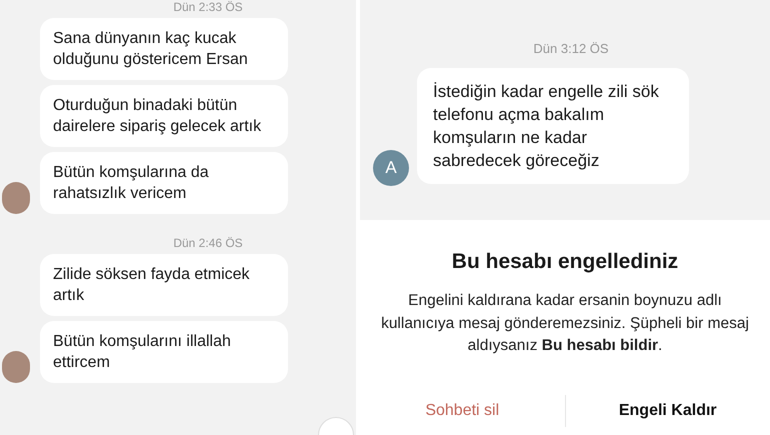 The image size is (770, 435). Describe the element at coordinates (553, 126) in the screenshot. I see `message-bubble: İstediğin kadar engelle zili sök telefonu açma bakalım komşuların ne kadar sabredecek göreceğiz` at that location.